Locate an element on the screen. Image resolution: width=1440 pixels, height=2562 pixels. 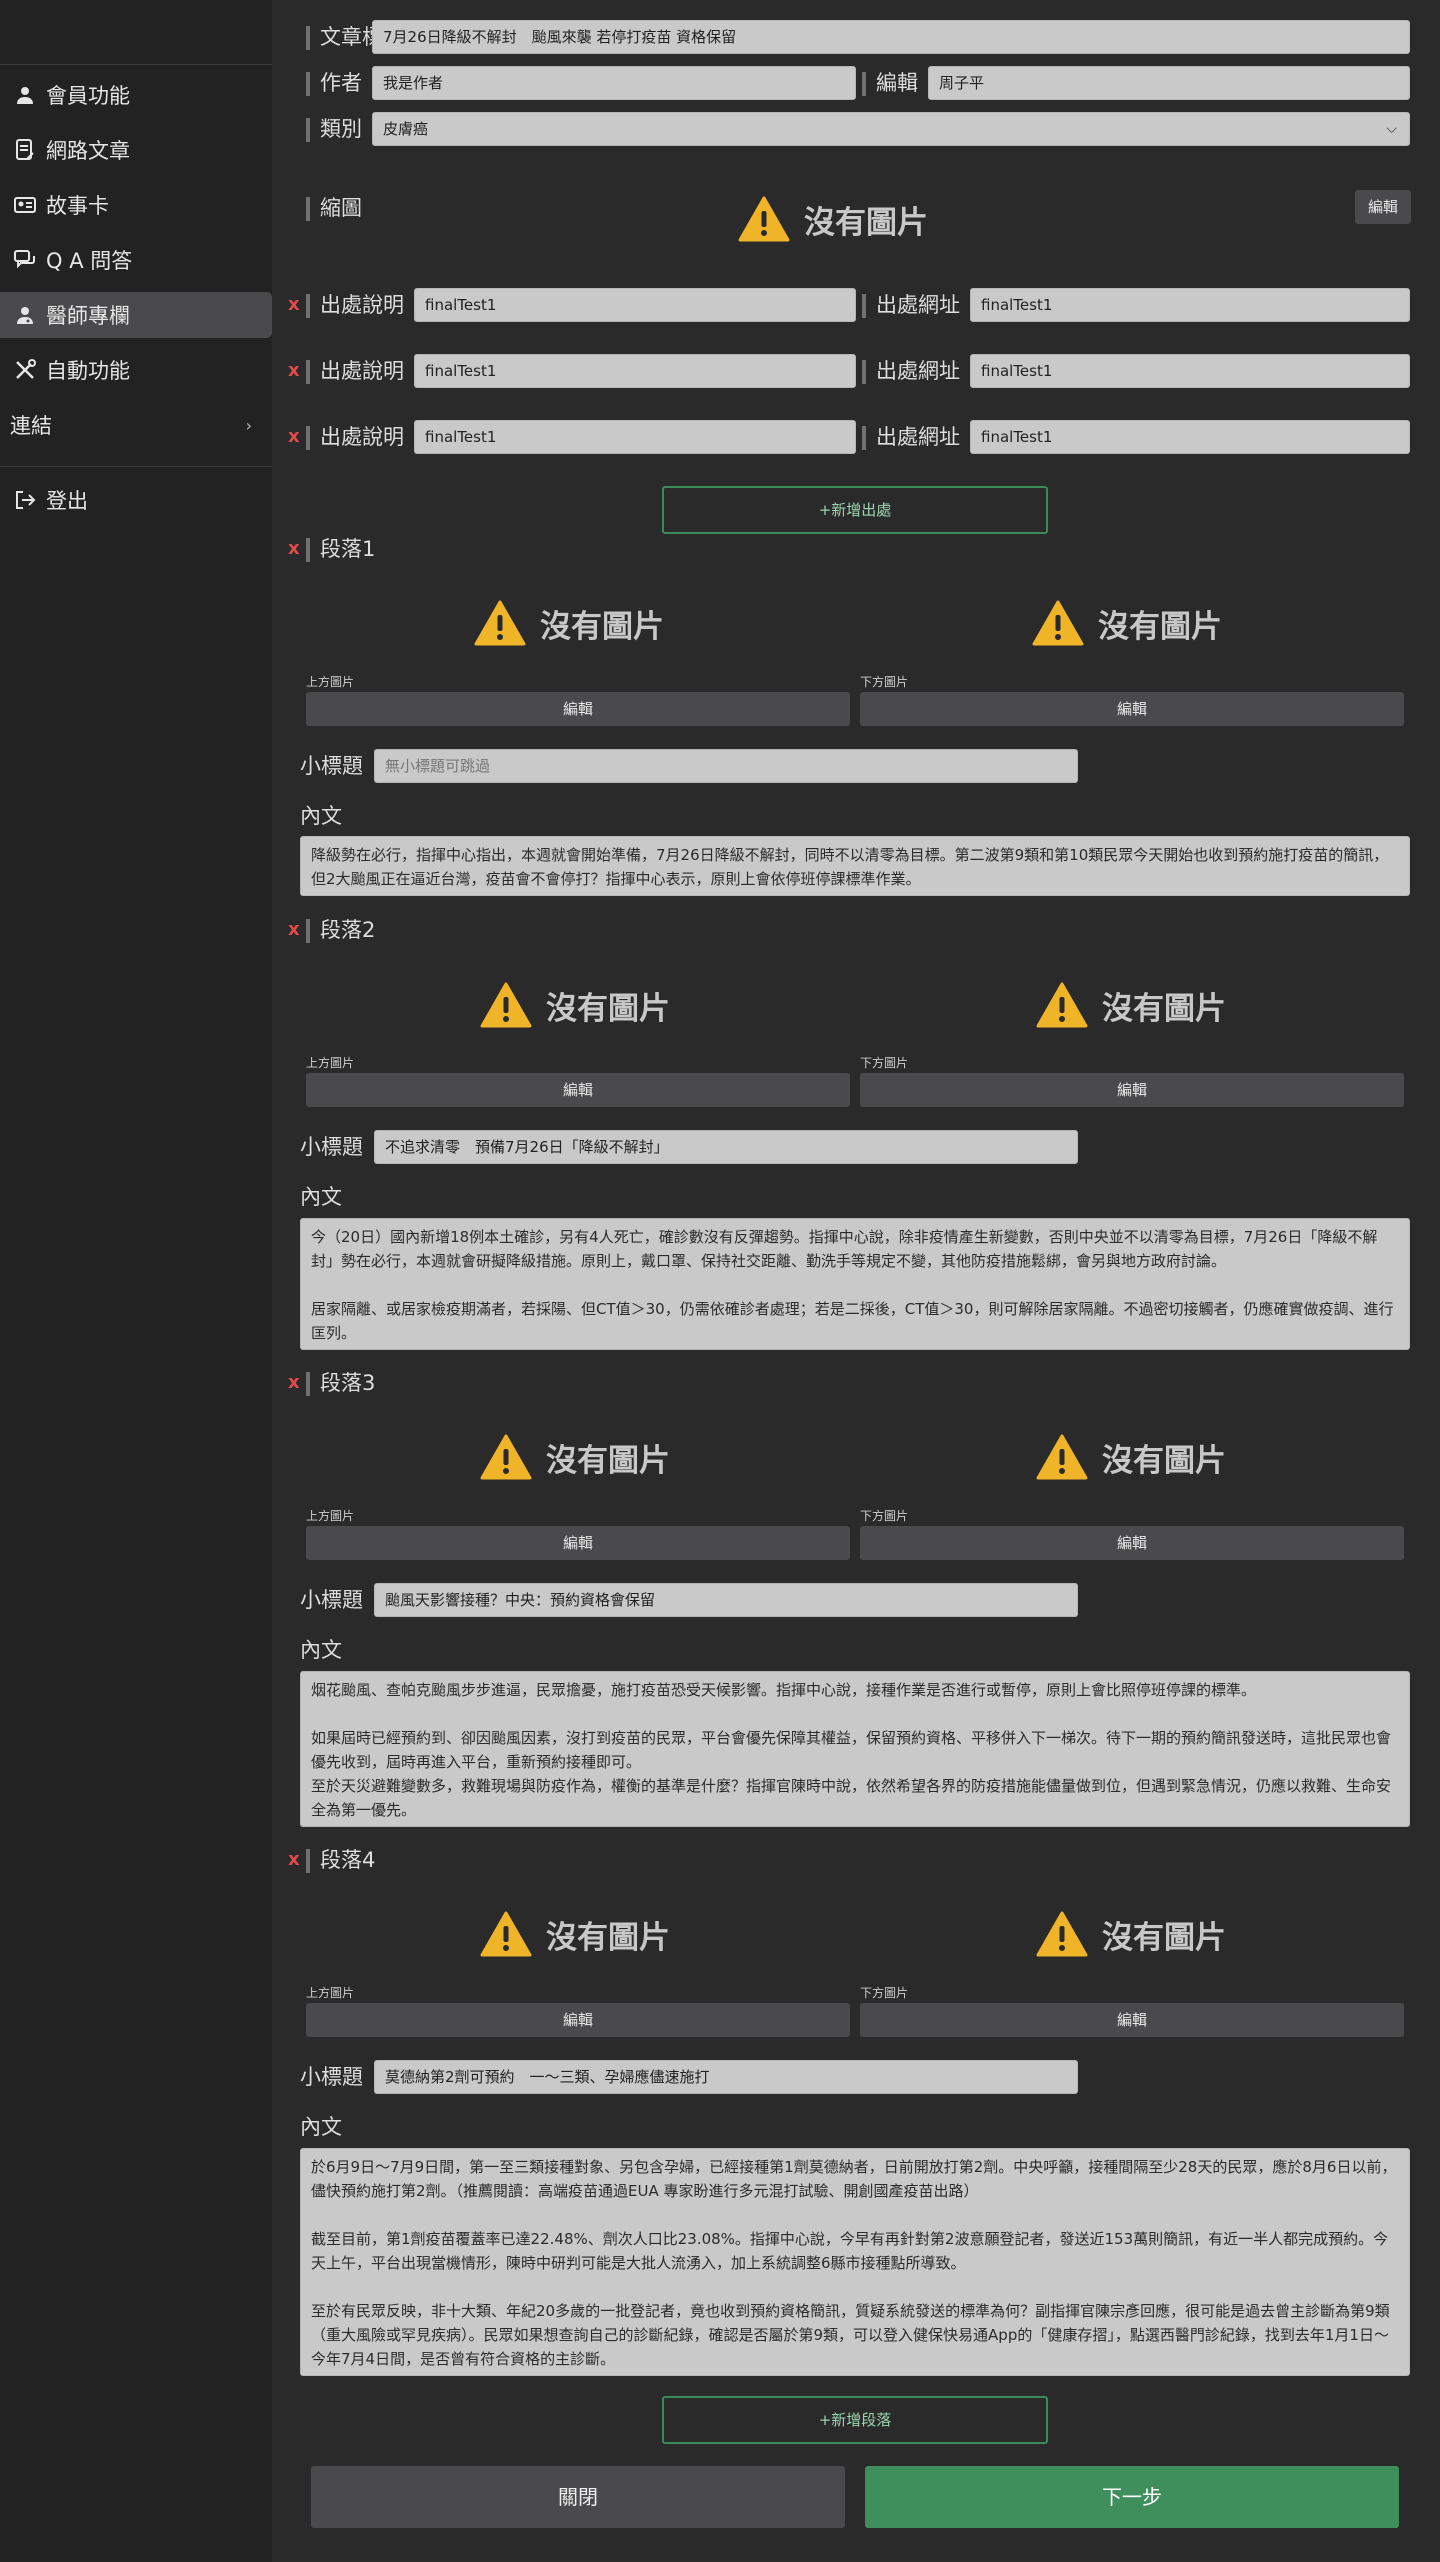
sidebar-item-label: 醫師專欄 is located at coordinates (88, 316).